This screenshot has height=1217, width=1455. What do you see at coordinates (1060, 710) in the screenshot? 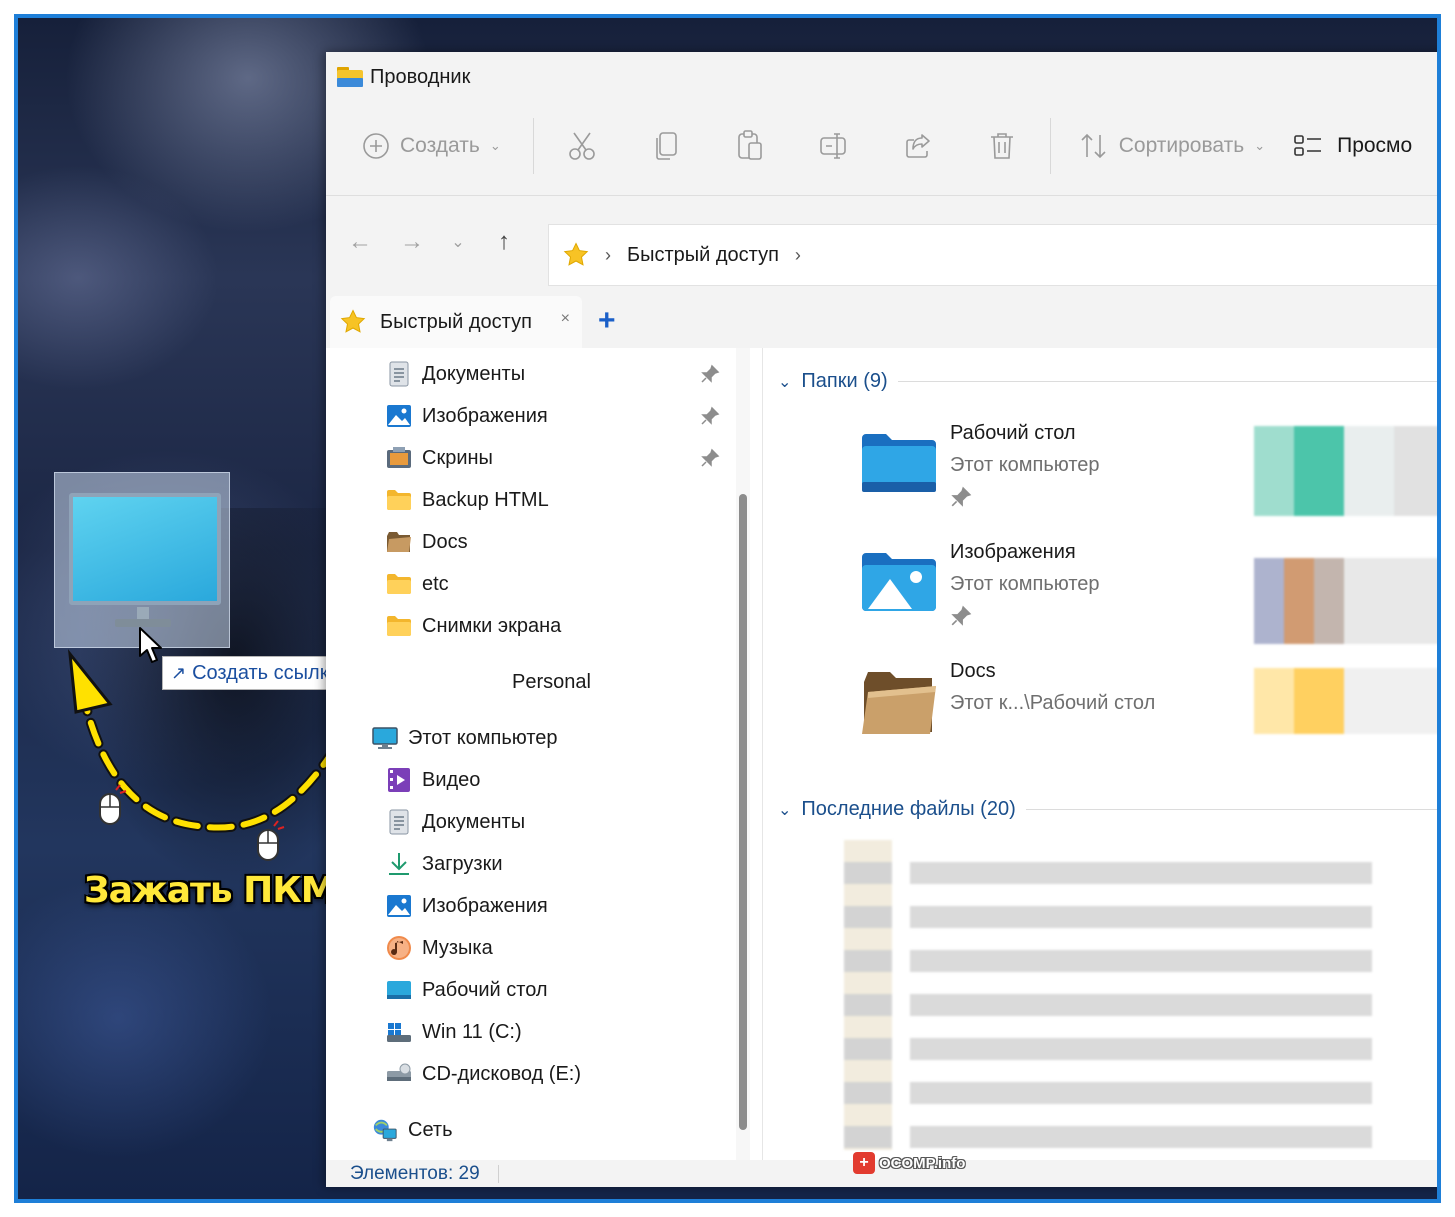
I see `folder-card-docs: Docs Этот к...\Рабочий стол` at bounding box center [1060, 710].